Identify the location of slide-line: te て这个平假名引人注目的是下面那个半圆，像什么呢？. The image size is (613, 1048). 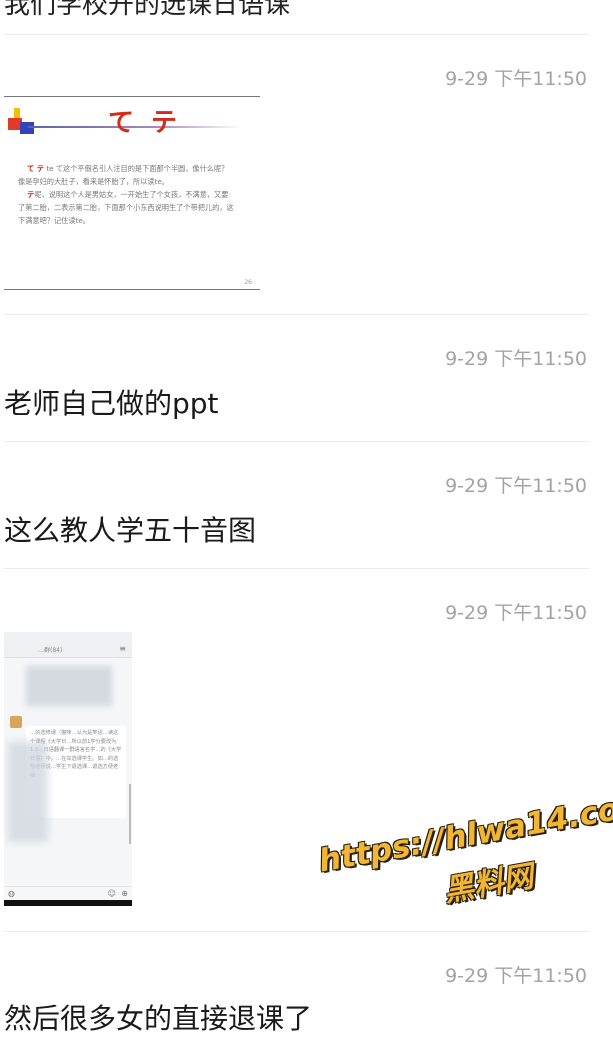
(137, 168).